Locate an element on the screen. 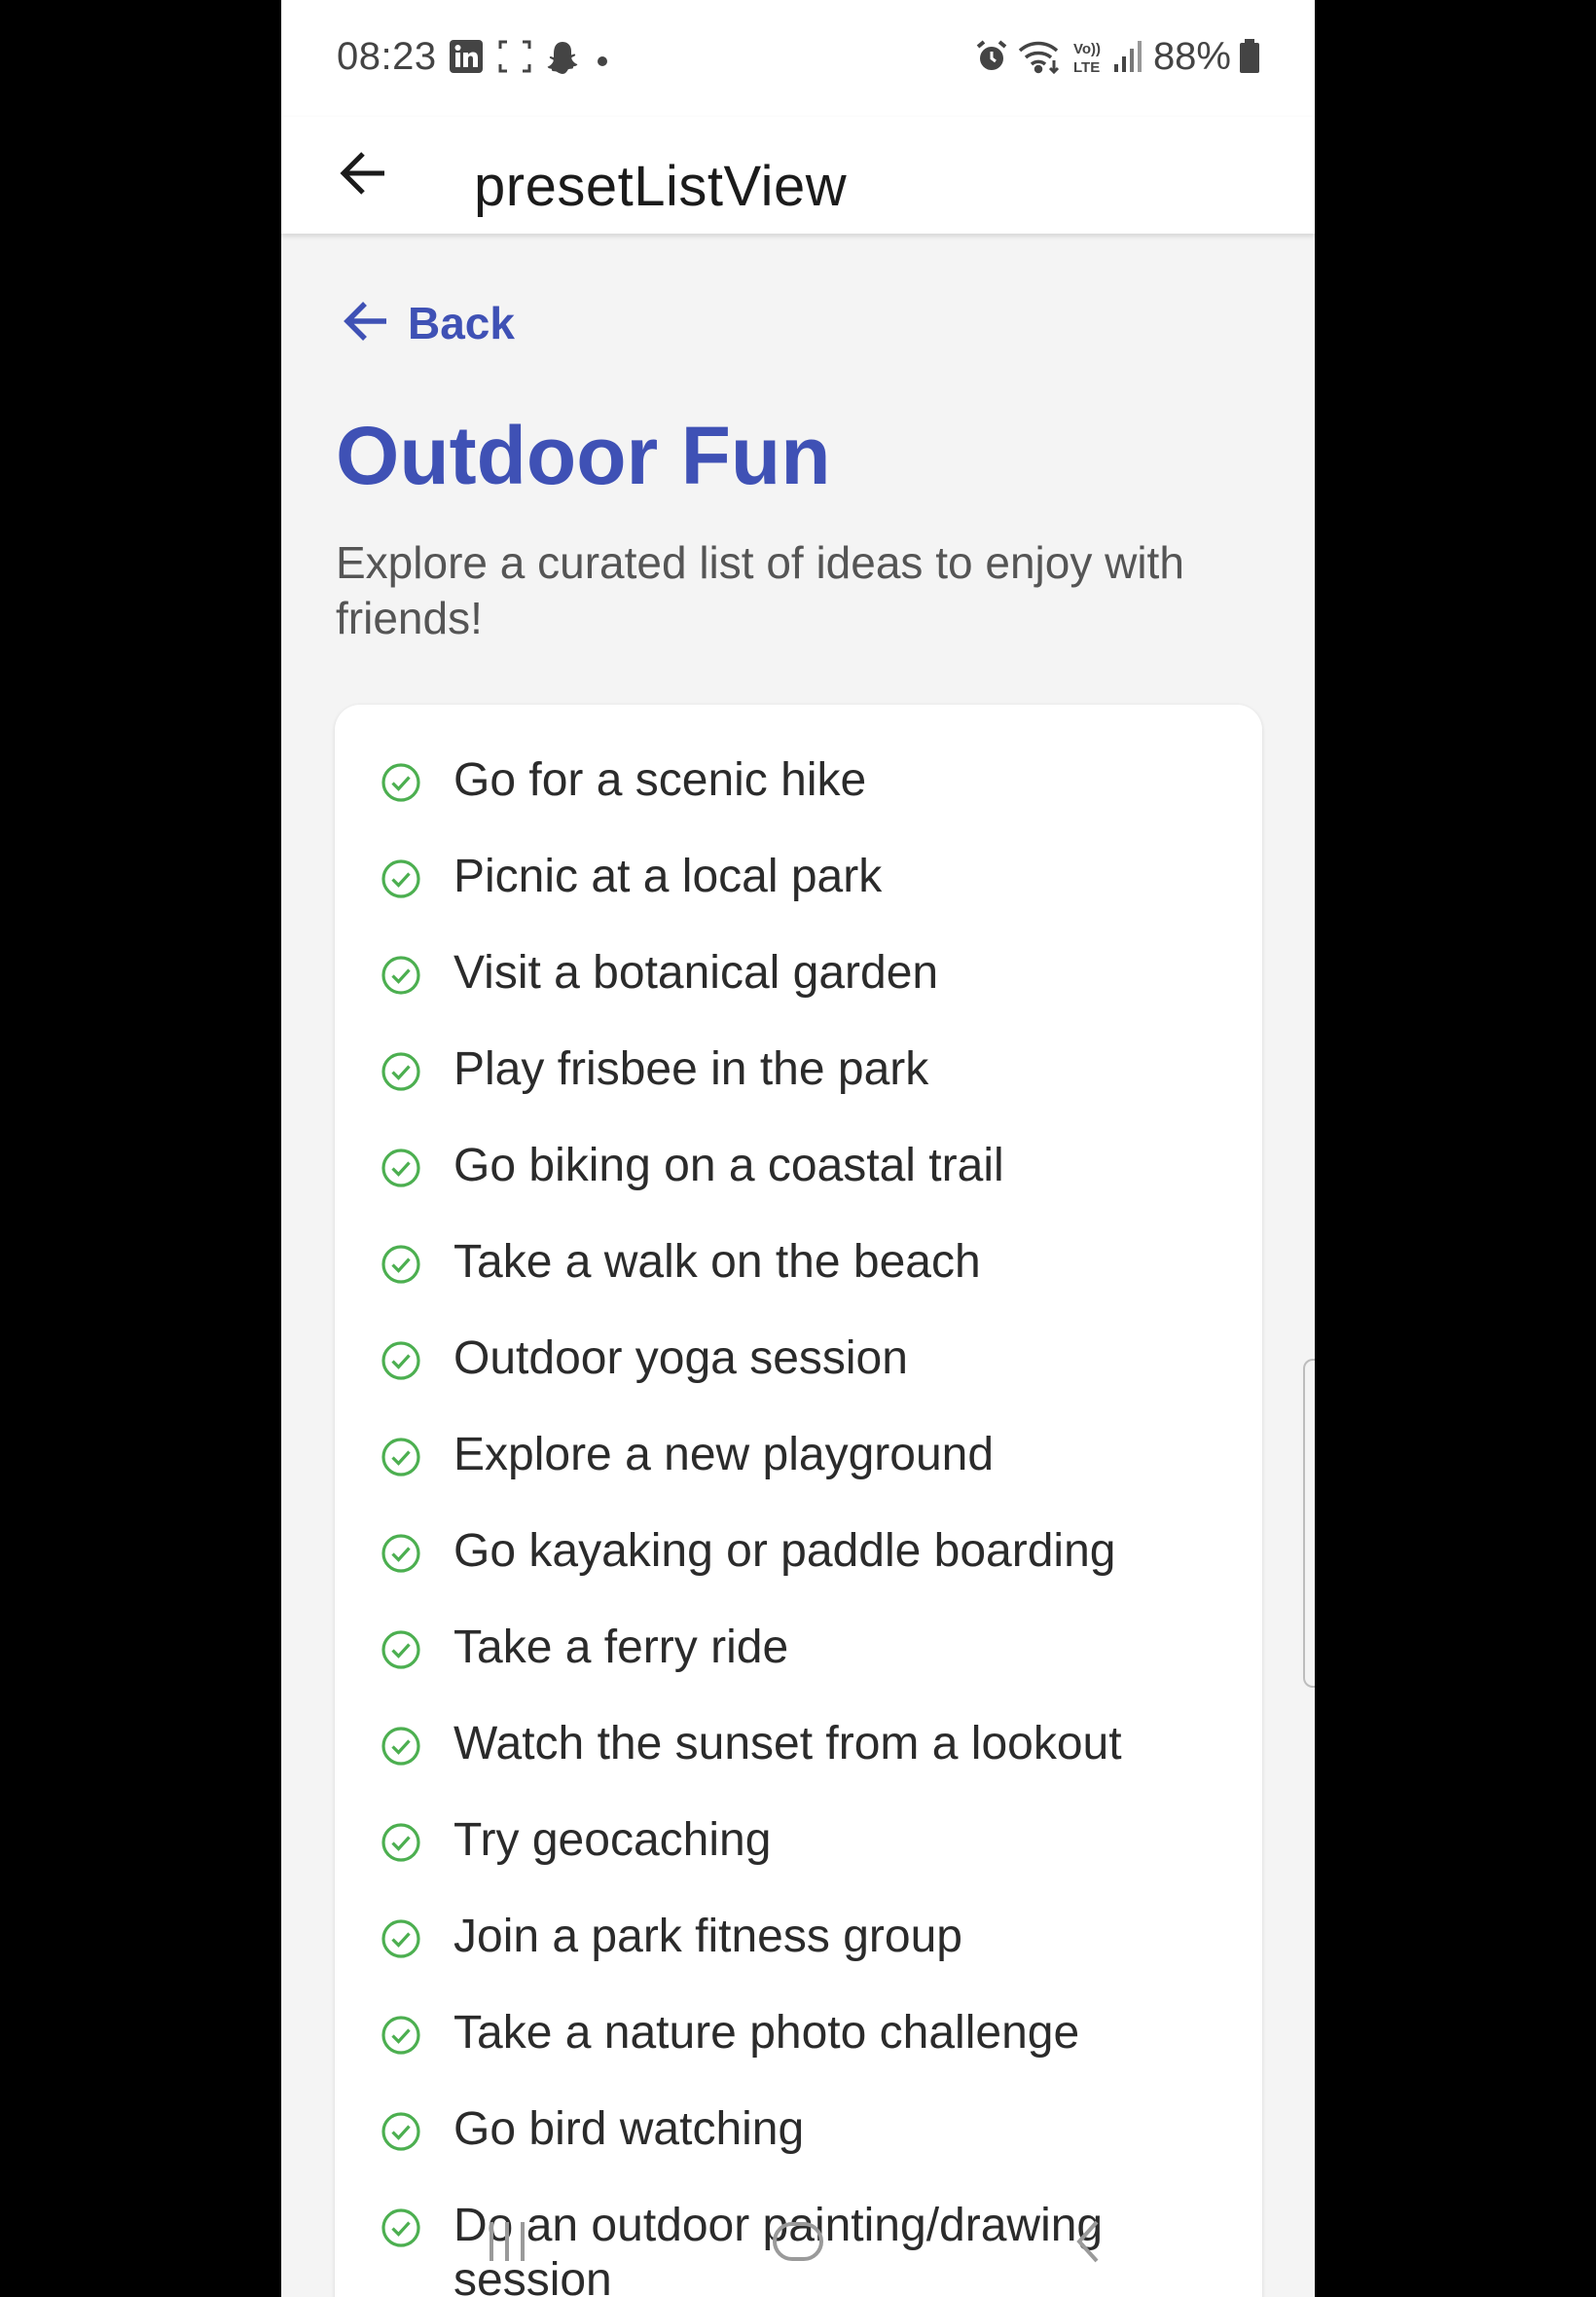 The image size is (1596, 2297). linkedin-icon is located at coordinates (466, 59).